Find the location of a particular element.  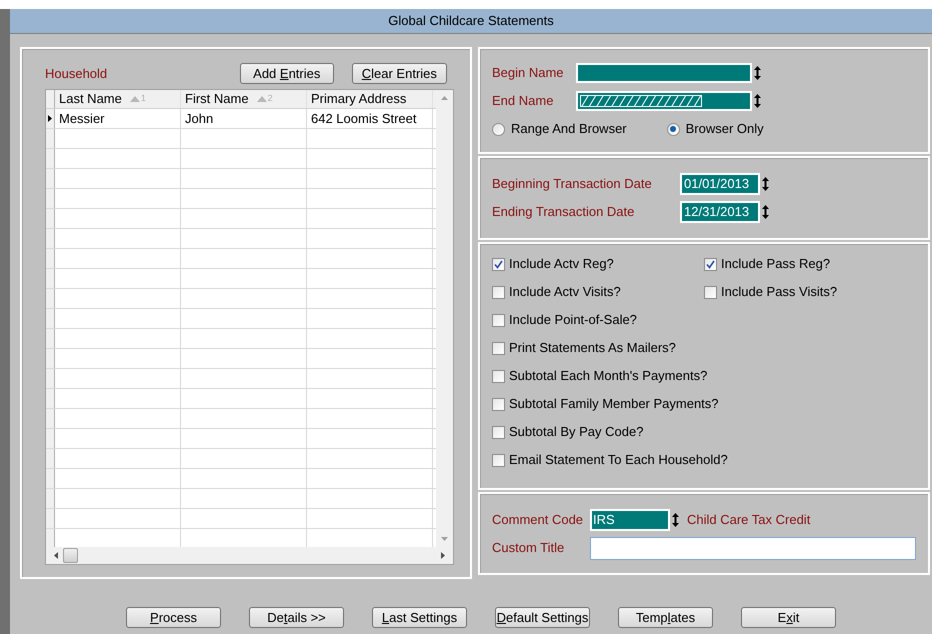

checkbox-label: Subtotal Family Member Payments? is located at coordinates (614, 404).